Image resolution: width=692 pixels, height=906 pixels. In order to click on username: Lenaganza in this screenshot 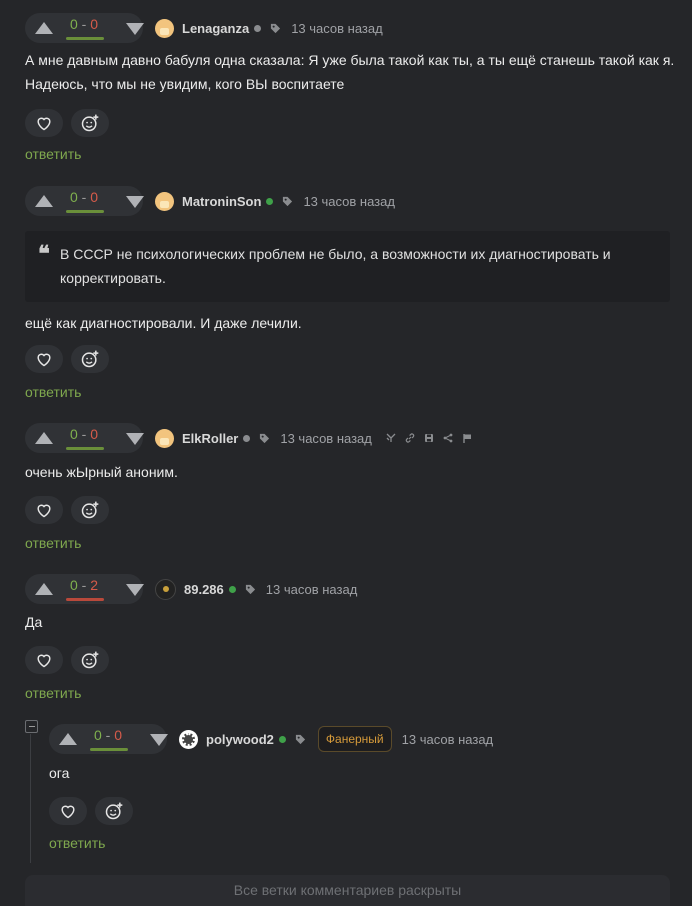, I will do `click(215, 28)`.